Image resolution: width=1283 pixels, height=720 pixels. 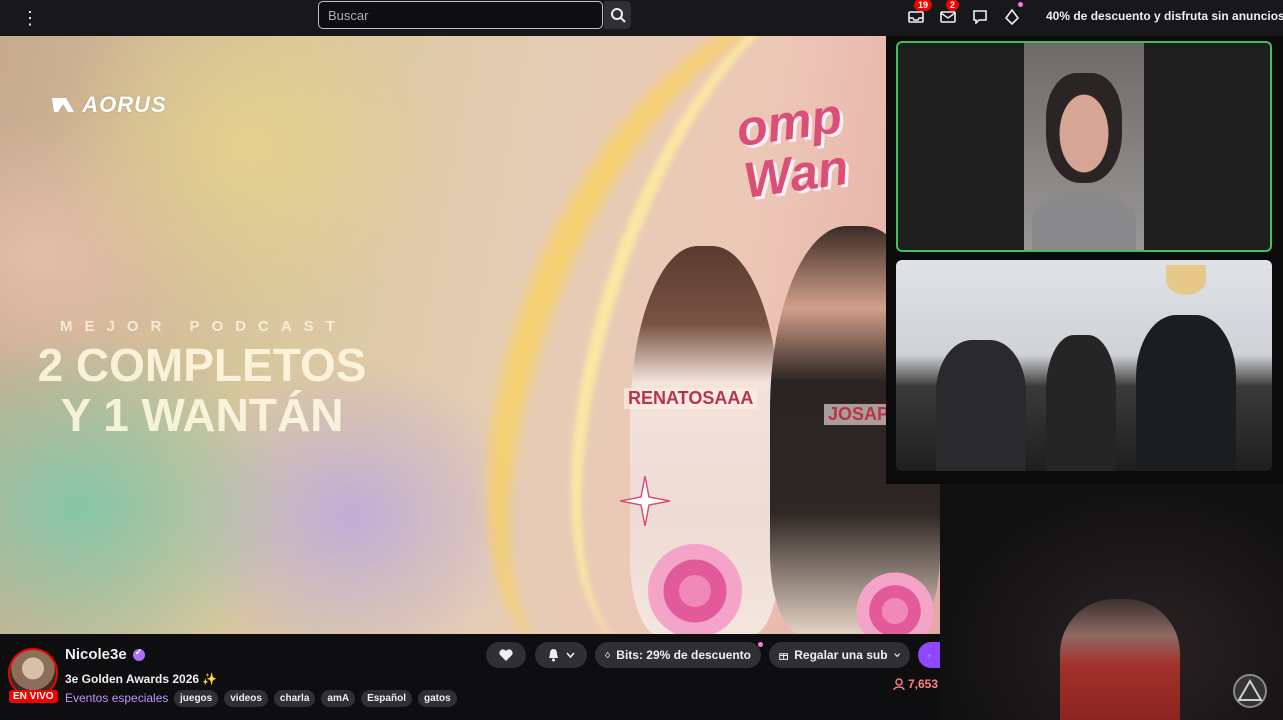 I want to click on viewer-count: 7,653, so click(x=915, y=684).